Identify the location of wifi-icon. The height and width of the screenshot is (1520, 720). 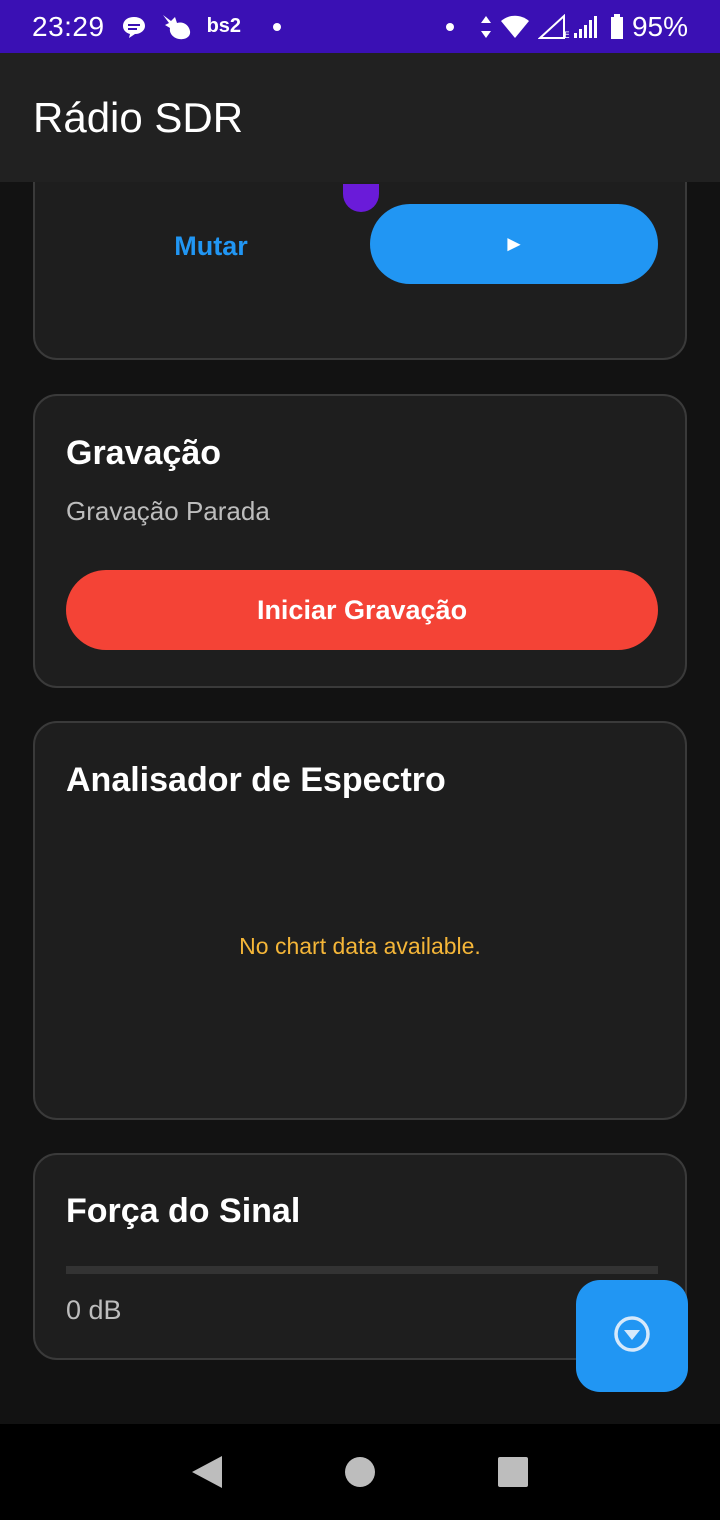
(515, 27).